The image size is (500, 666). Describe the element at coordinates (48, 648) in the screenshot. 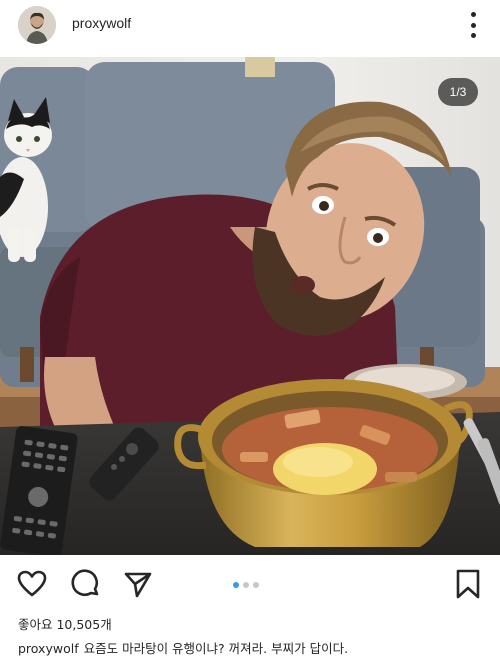

I see `caption-username: proxywolf` at that location.